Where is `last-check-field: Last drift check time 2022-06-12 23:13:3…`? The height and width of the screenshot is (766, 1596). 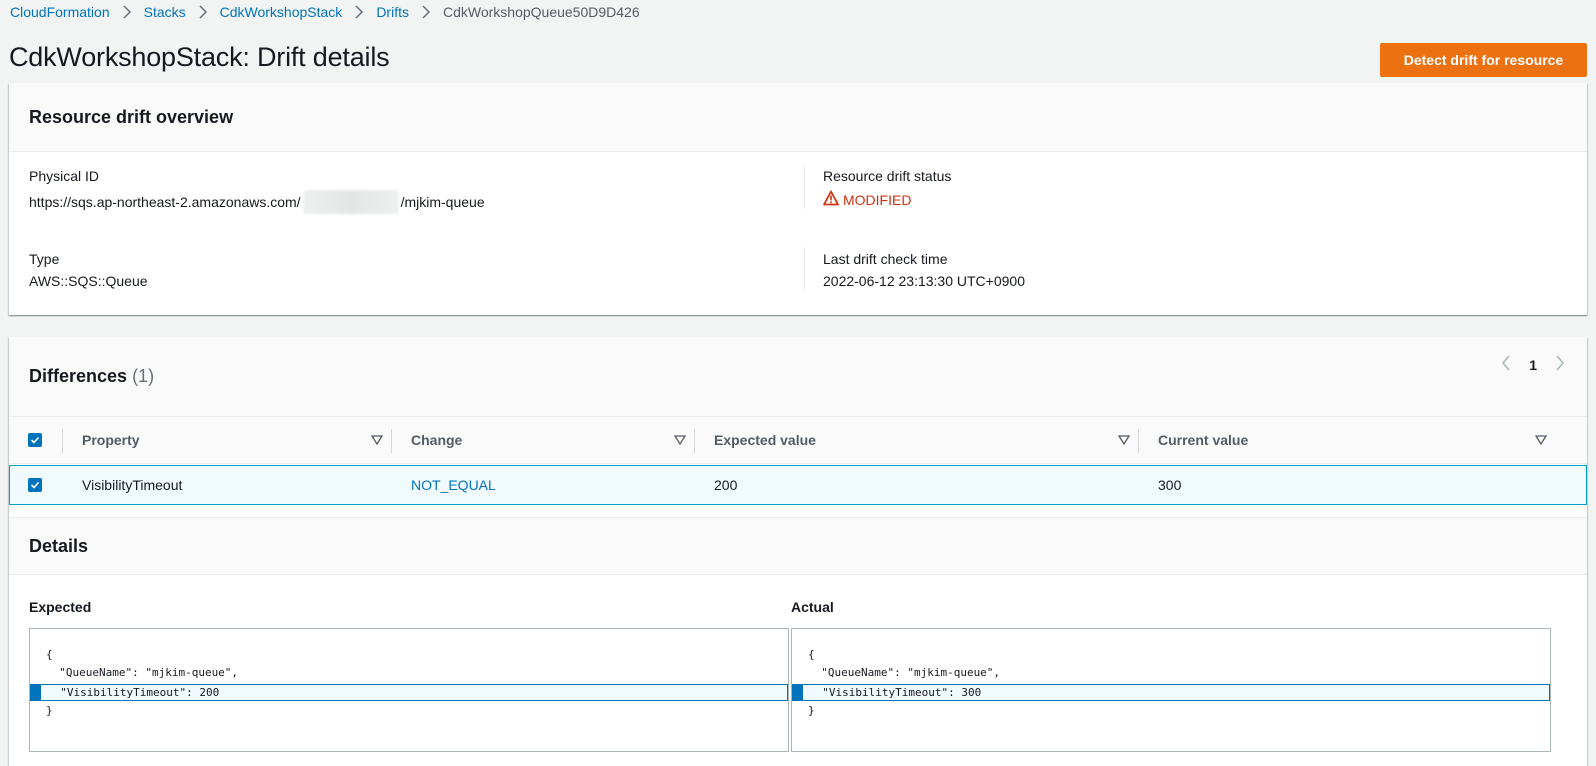 last-check-field: Last drift check time 2022-06-12 23:13:3… is located at coordinates (924, 270).